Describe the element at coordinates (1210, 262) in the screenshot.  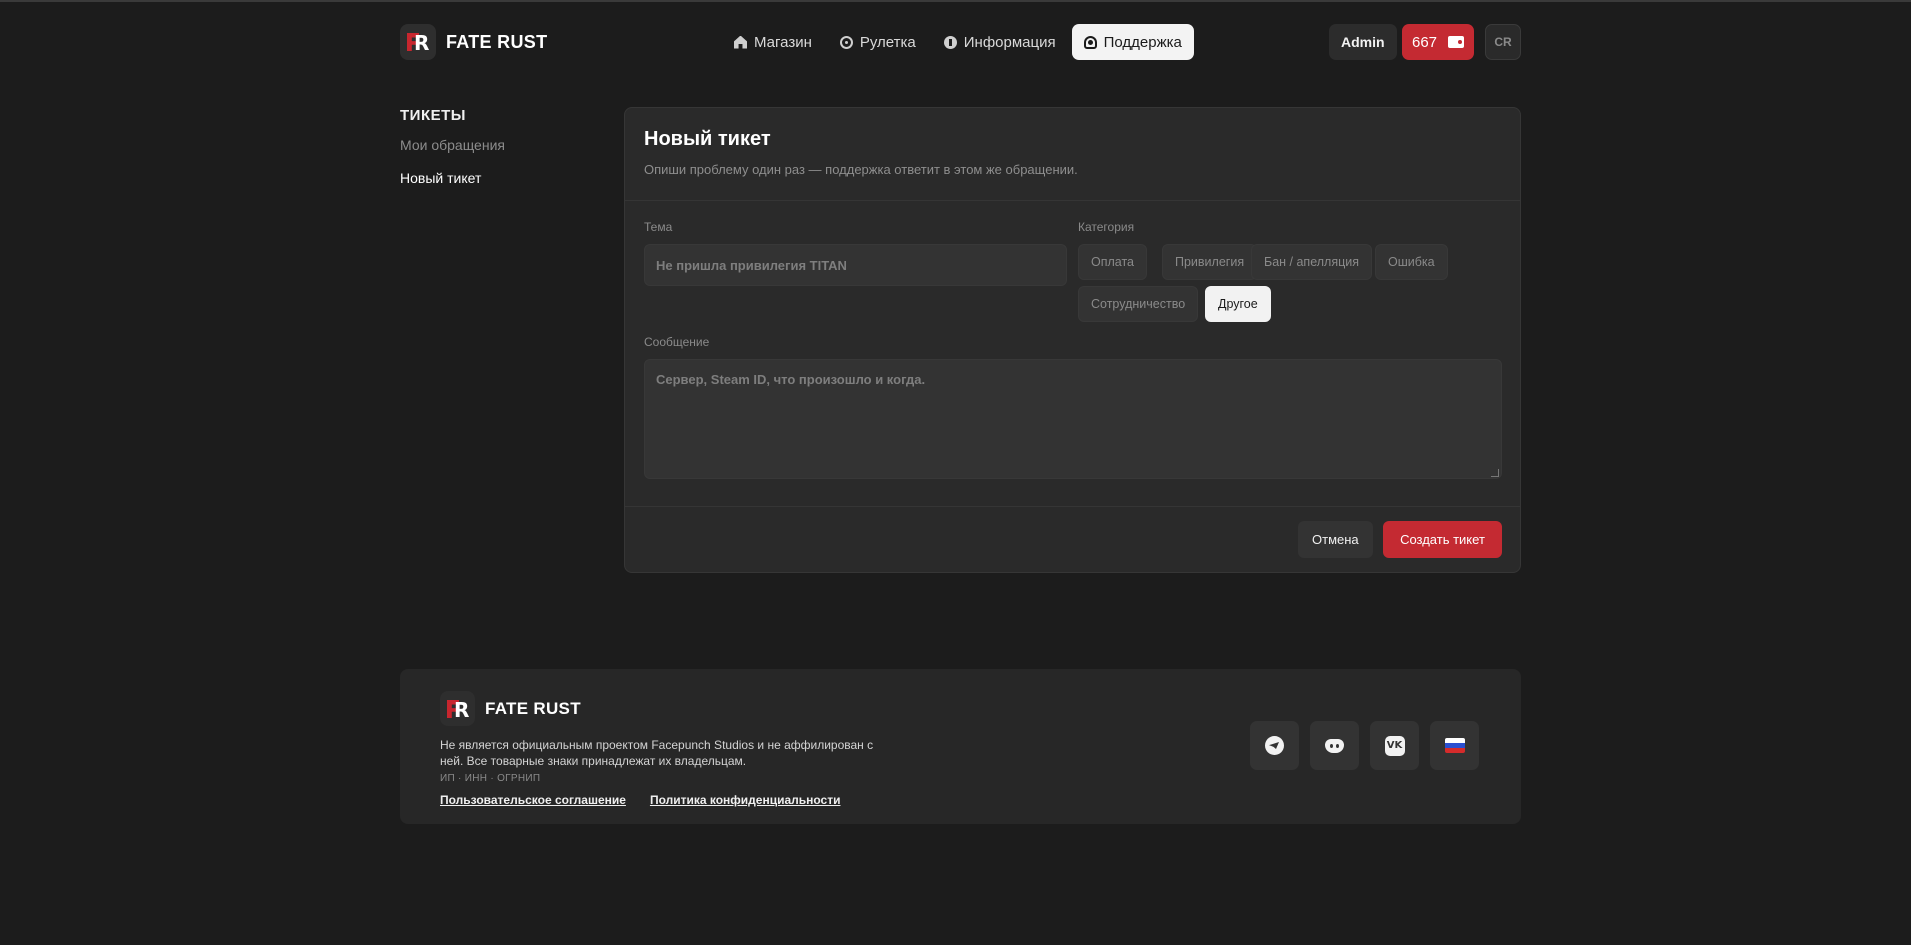
I see `category-chip-privilege: Привилегия` at that location.